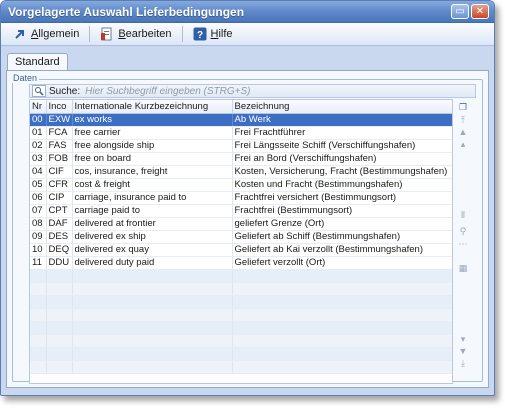  Describe the element at coordinates (38, 185) in the screenshot. I see `table-cell-nr: 05` at that location.